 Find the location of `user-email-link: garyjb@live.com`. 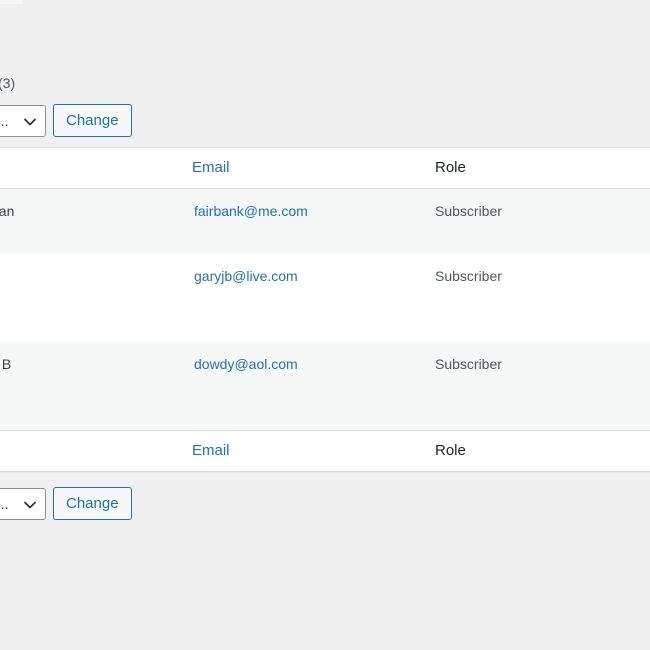

user-email-link: garyjb@live.com is located at coordinates (246, 276).